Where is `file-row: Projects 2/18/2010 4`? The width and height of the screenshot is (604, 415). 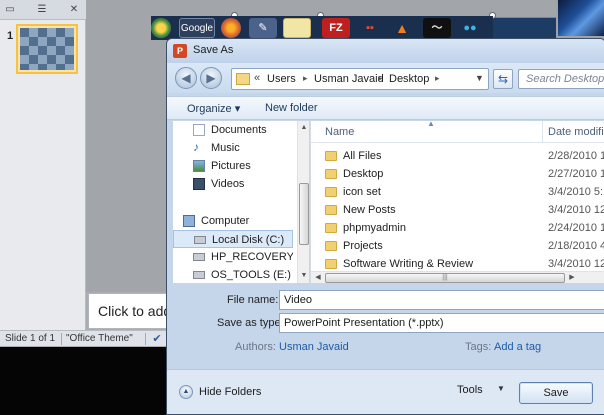 file-row: Projects 2/18/2010 4 is located at coordinates (457, 246).